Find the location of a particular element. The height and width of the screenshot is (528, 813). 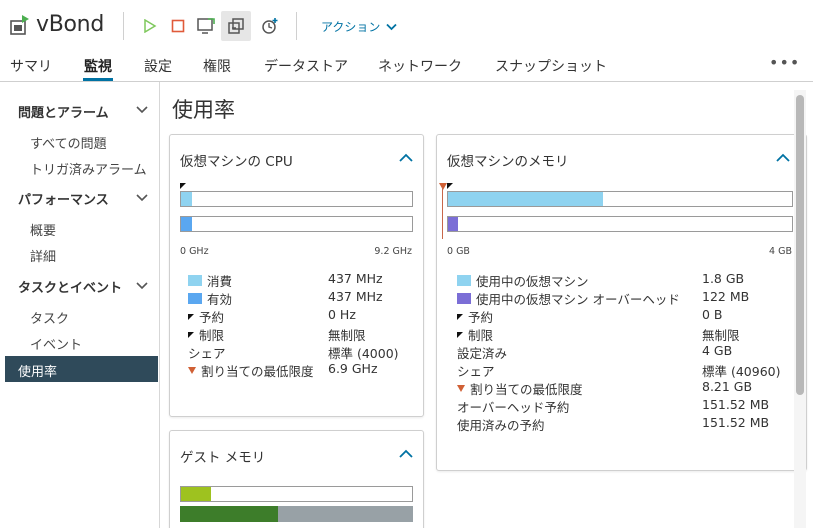

sidebar-section-performance: パフォーマンス is located at coordinates (63, 198).